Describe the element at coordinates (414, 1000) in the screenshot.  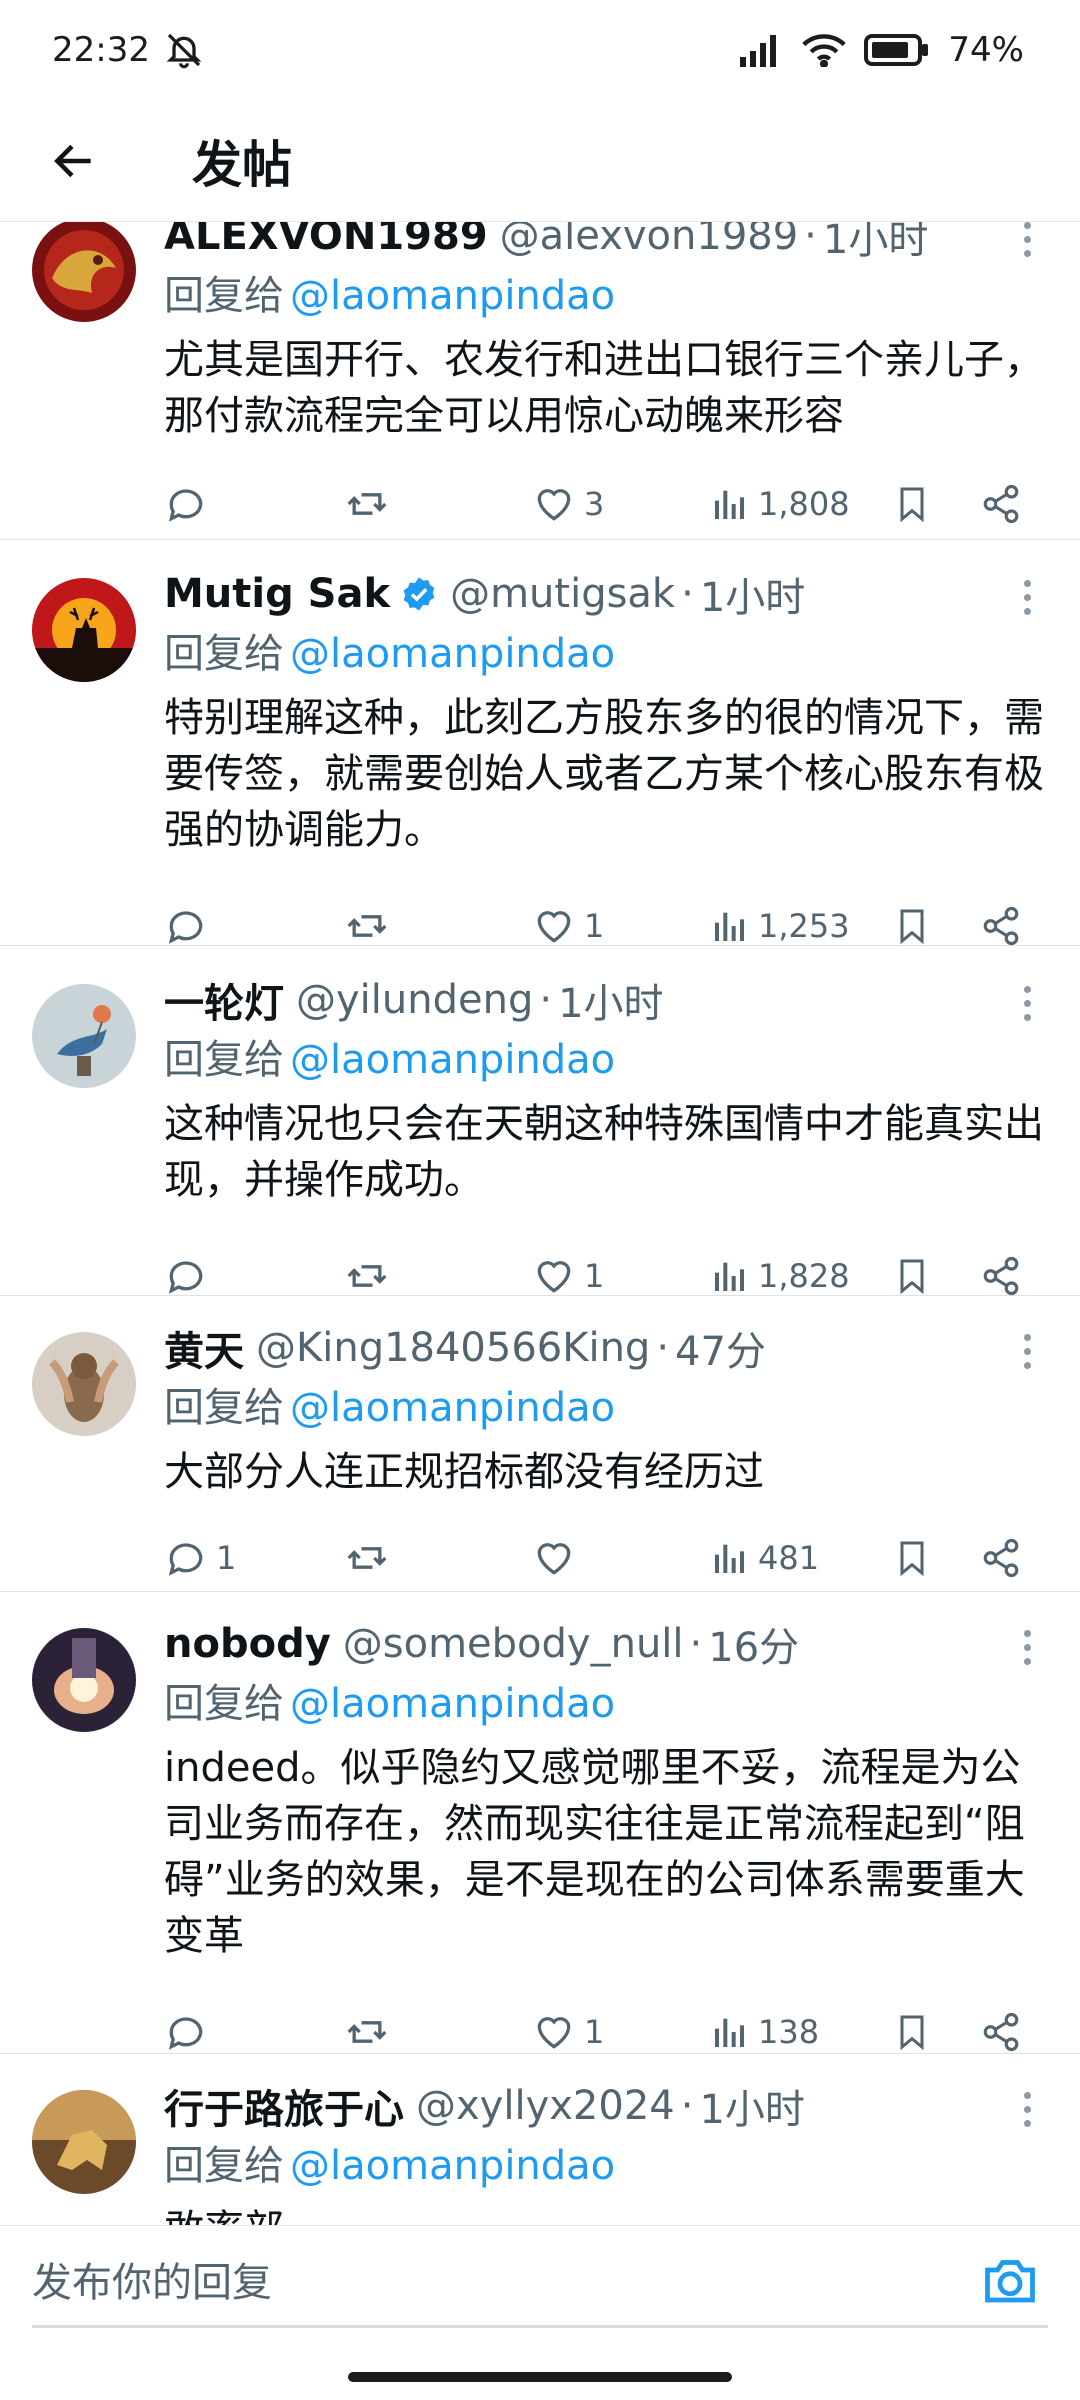
I see `author-handle: @yilundeng` at that location.